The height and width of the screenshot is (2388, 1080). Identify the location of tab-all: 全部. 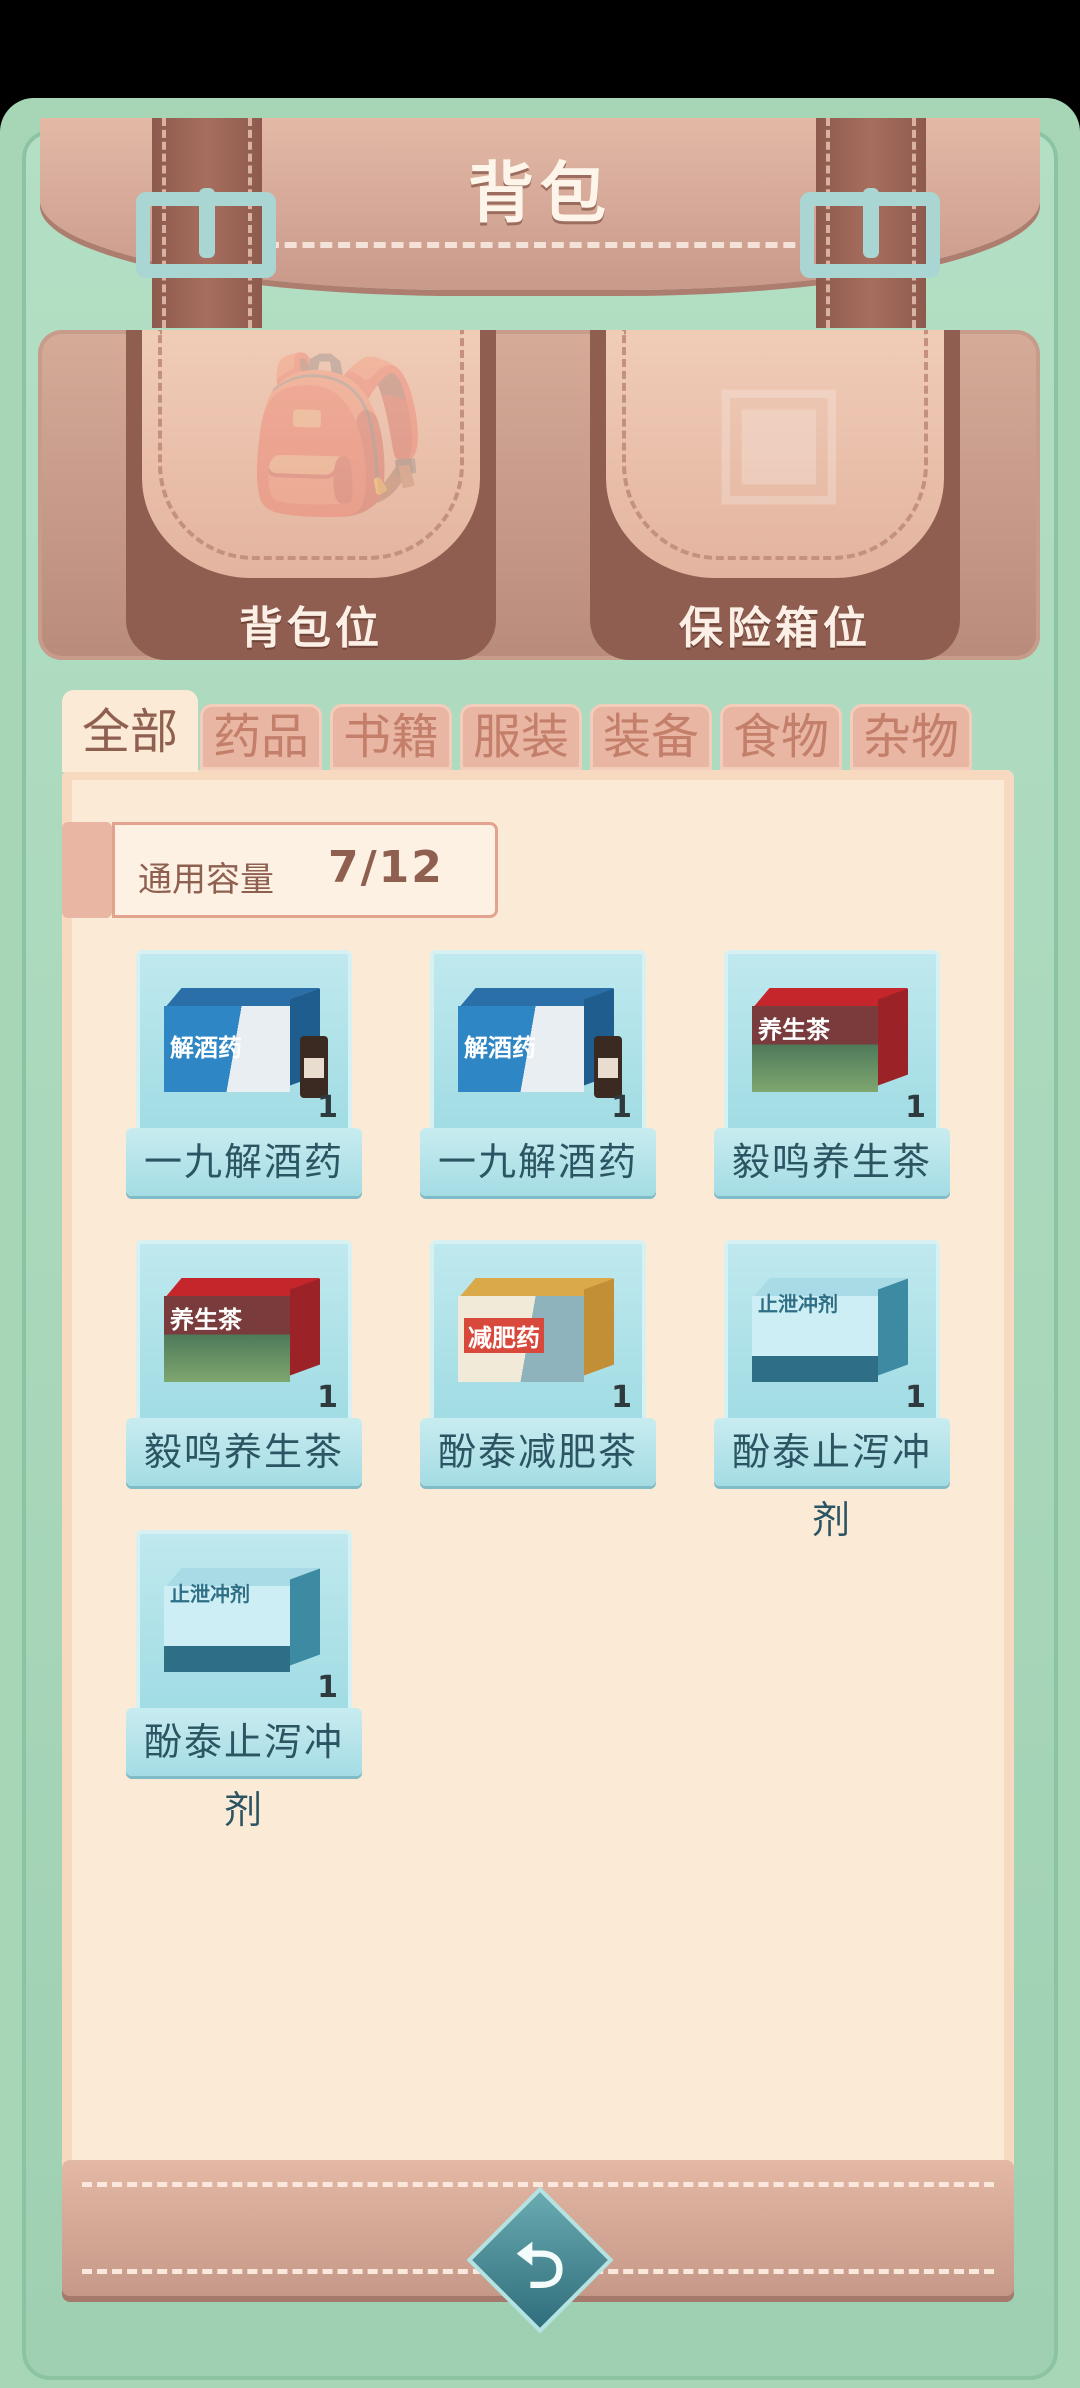
(130, 731).